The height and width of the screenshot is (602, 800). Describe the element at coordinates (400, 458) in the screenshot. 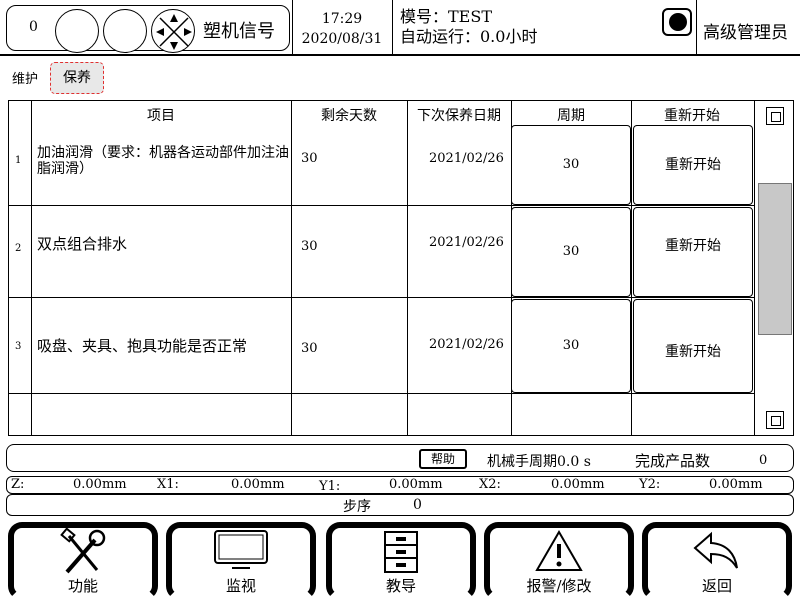

I see `info-bar: 帮助 机械手周期0.0 s 完成产品数 0` at that location.